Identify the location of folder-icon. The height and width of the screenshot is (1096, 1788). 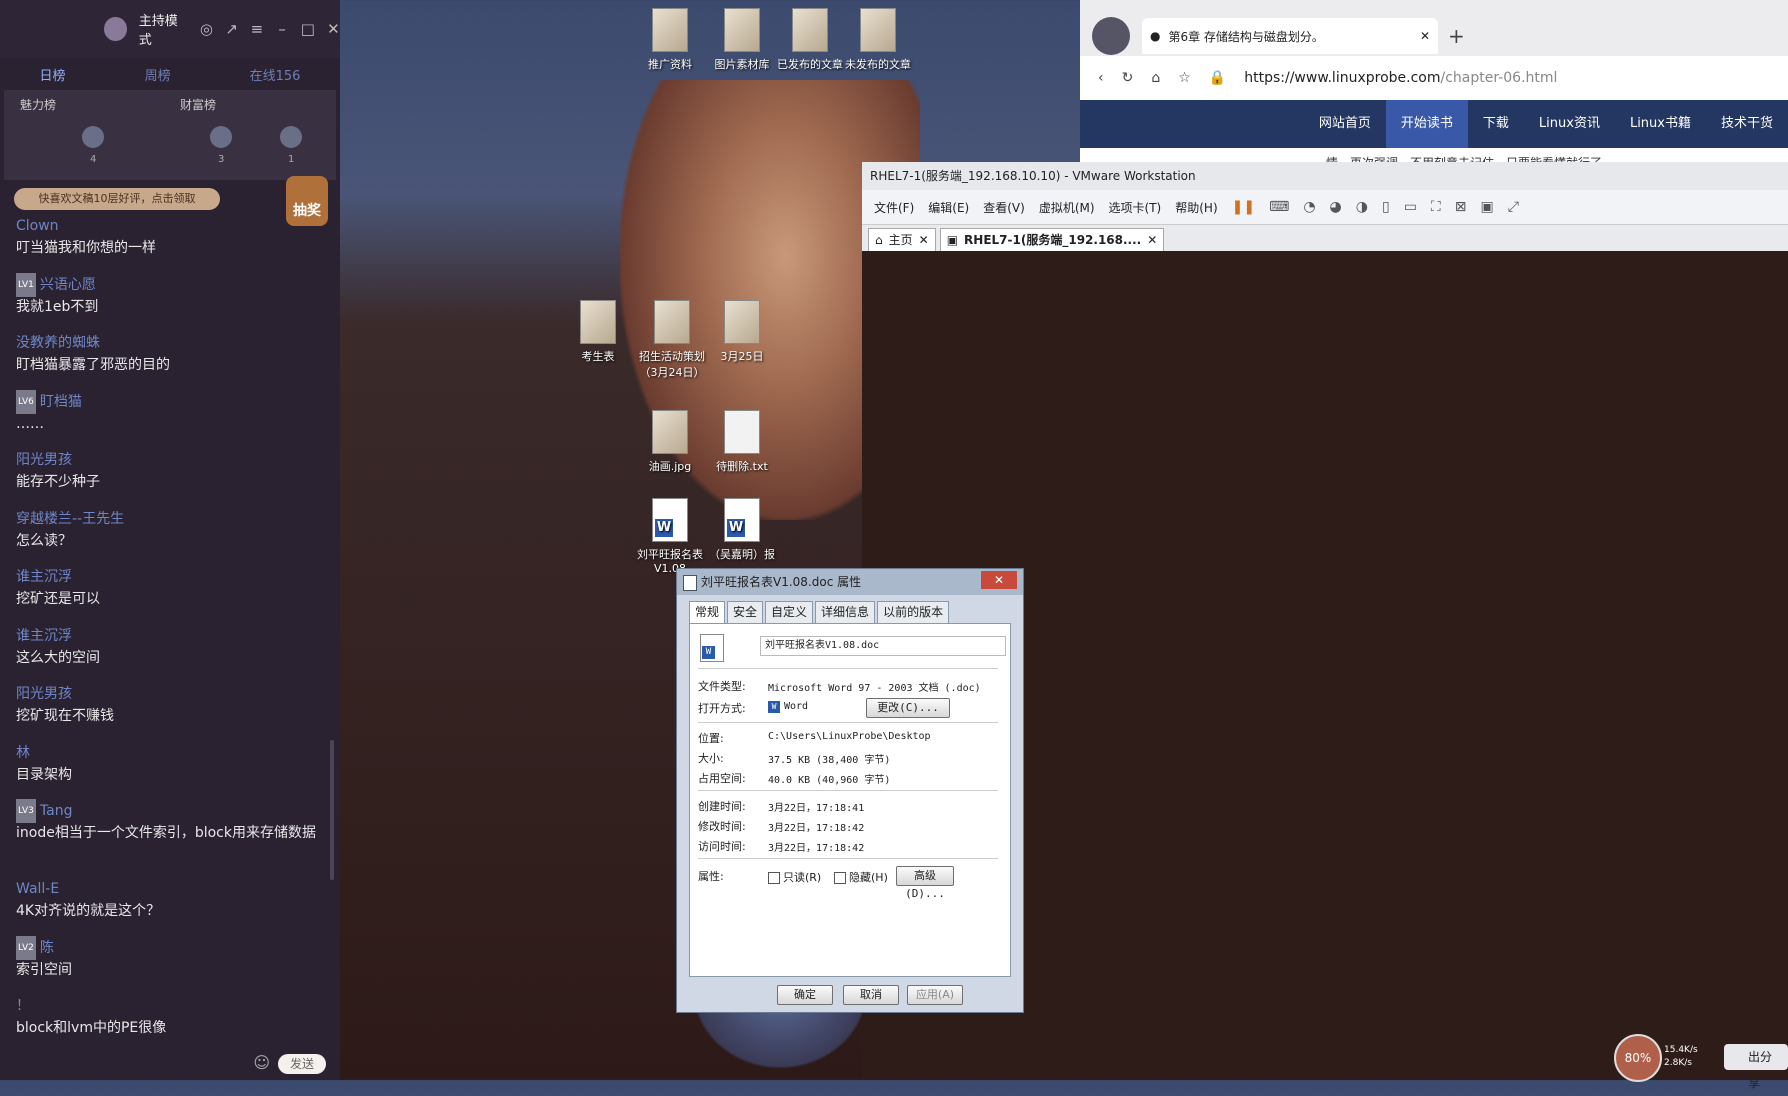
(672, 322).